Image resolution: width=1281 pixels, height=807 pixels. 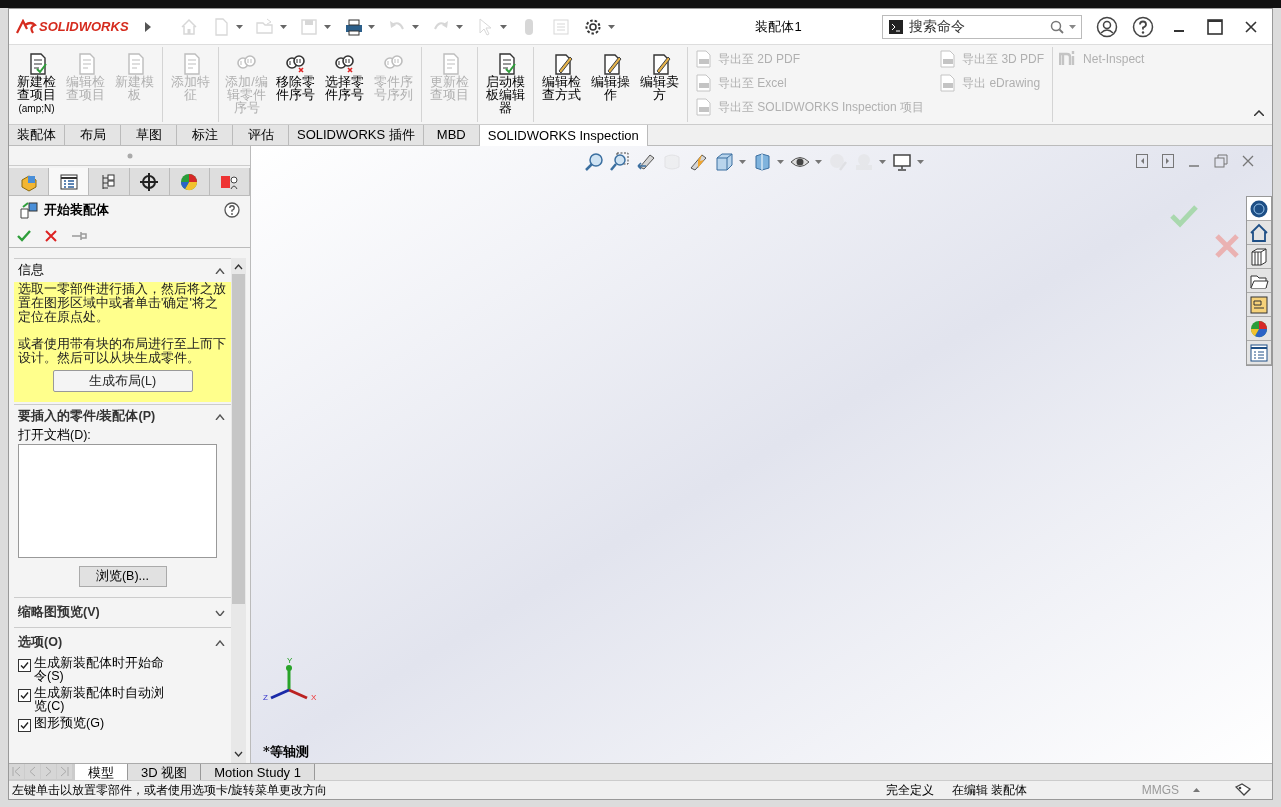 What do you see at coordinates (620, 162) in the screenshot?
I see `zoom-area-icon` at bounding box center [620, 162].